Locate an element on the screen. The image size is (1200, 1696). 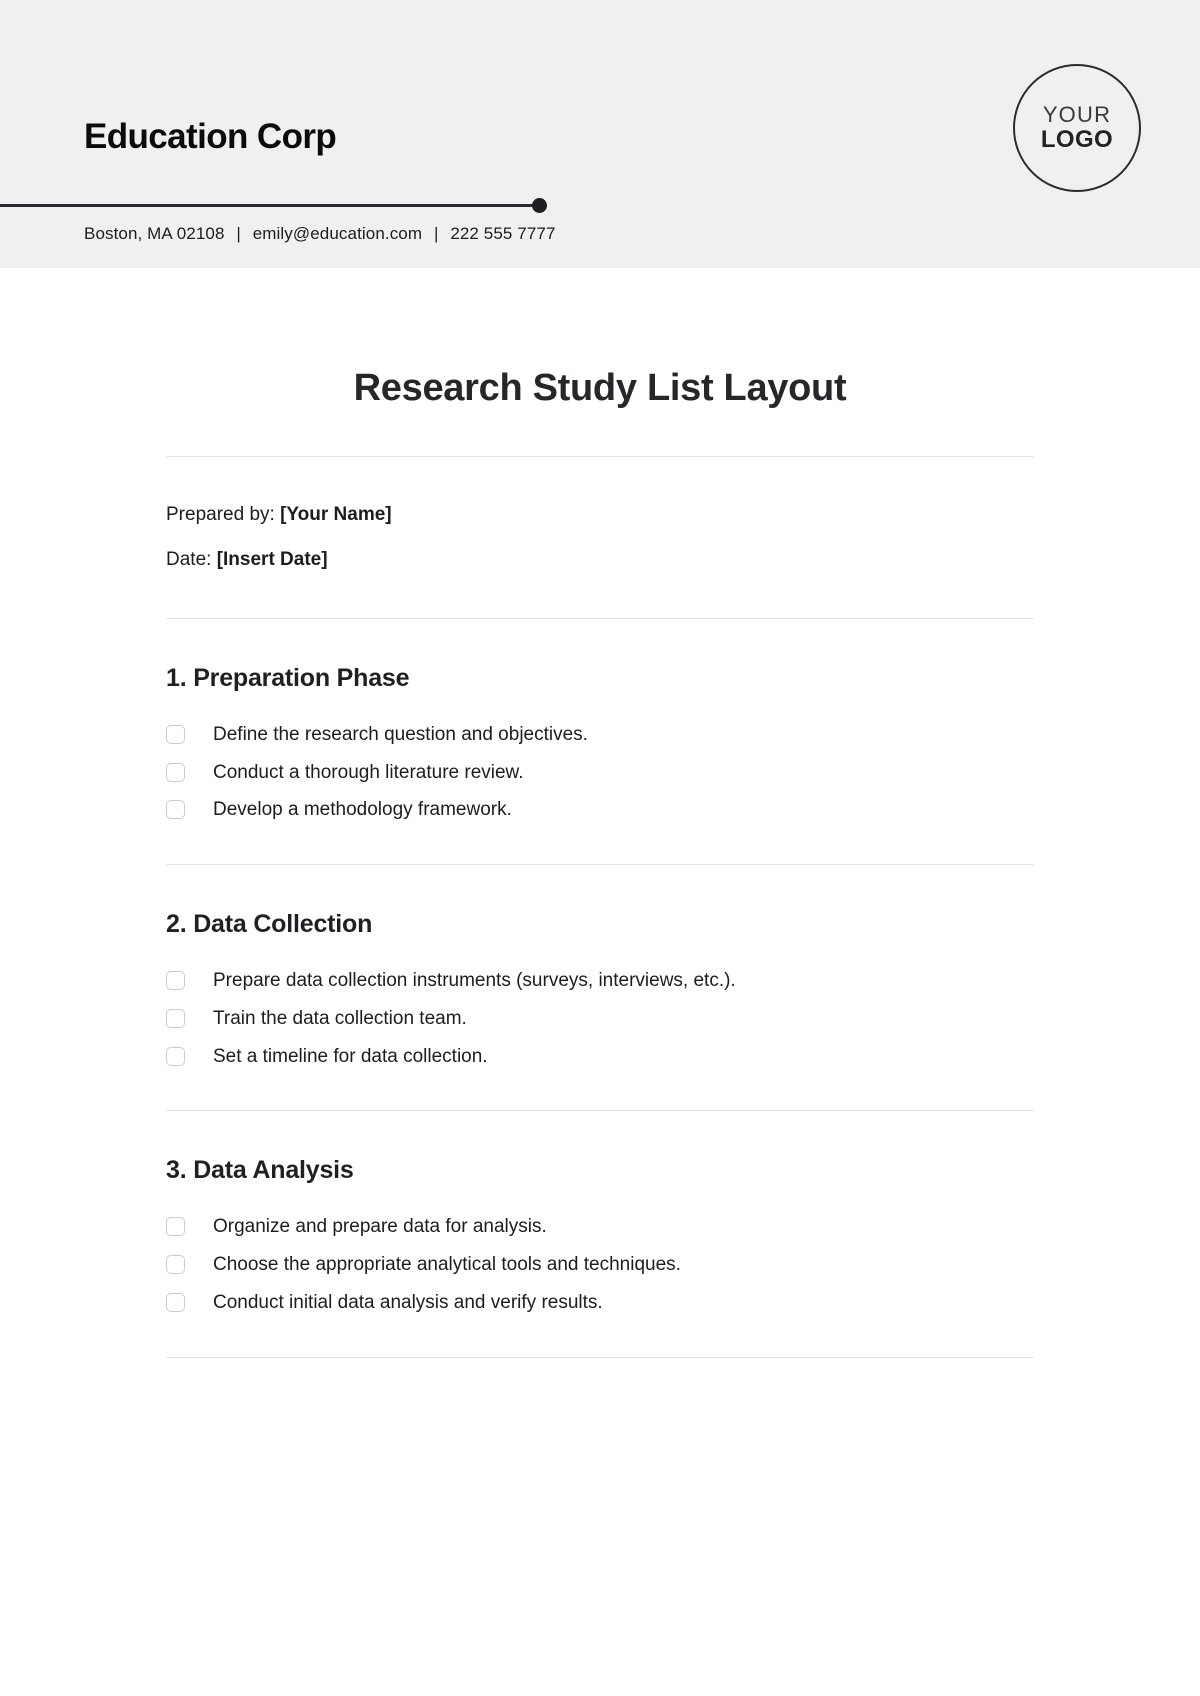
meta-value-date: [Insert Date] is located at coordinates (272, 559).